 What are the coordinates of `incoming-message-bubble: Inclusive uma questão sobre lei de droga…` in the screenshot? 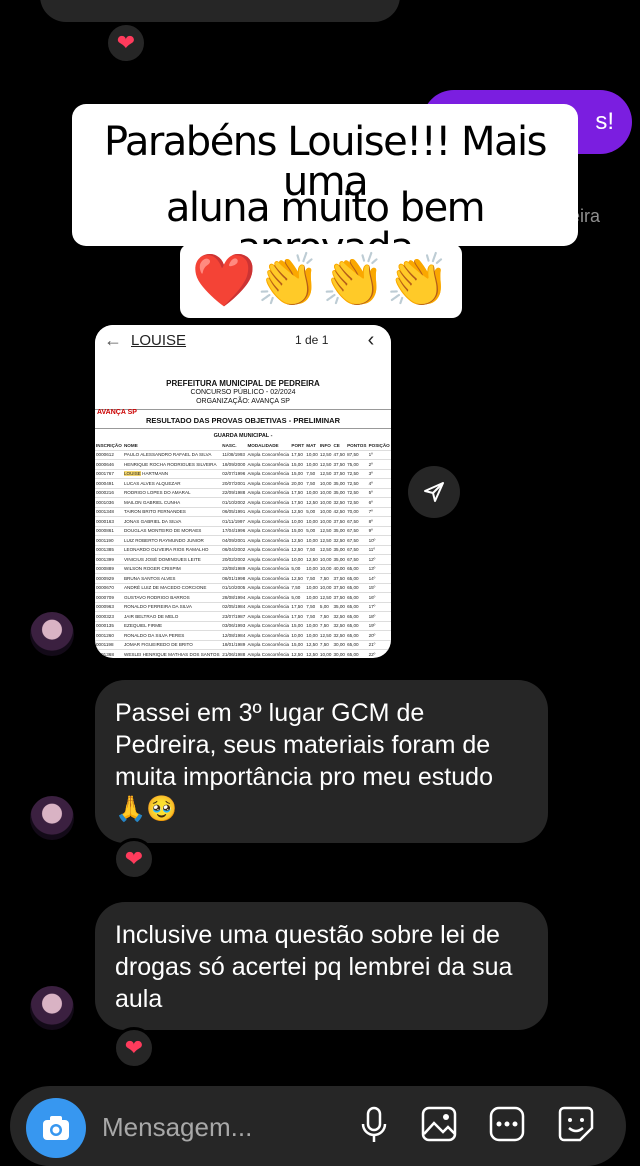 It's located at (321, 966).